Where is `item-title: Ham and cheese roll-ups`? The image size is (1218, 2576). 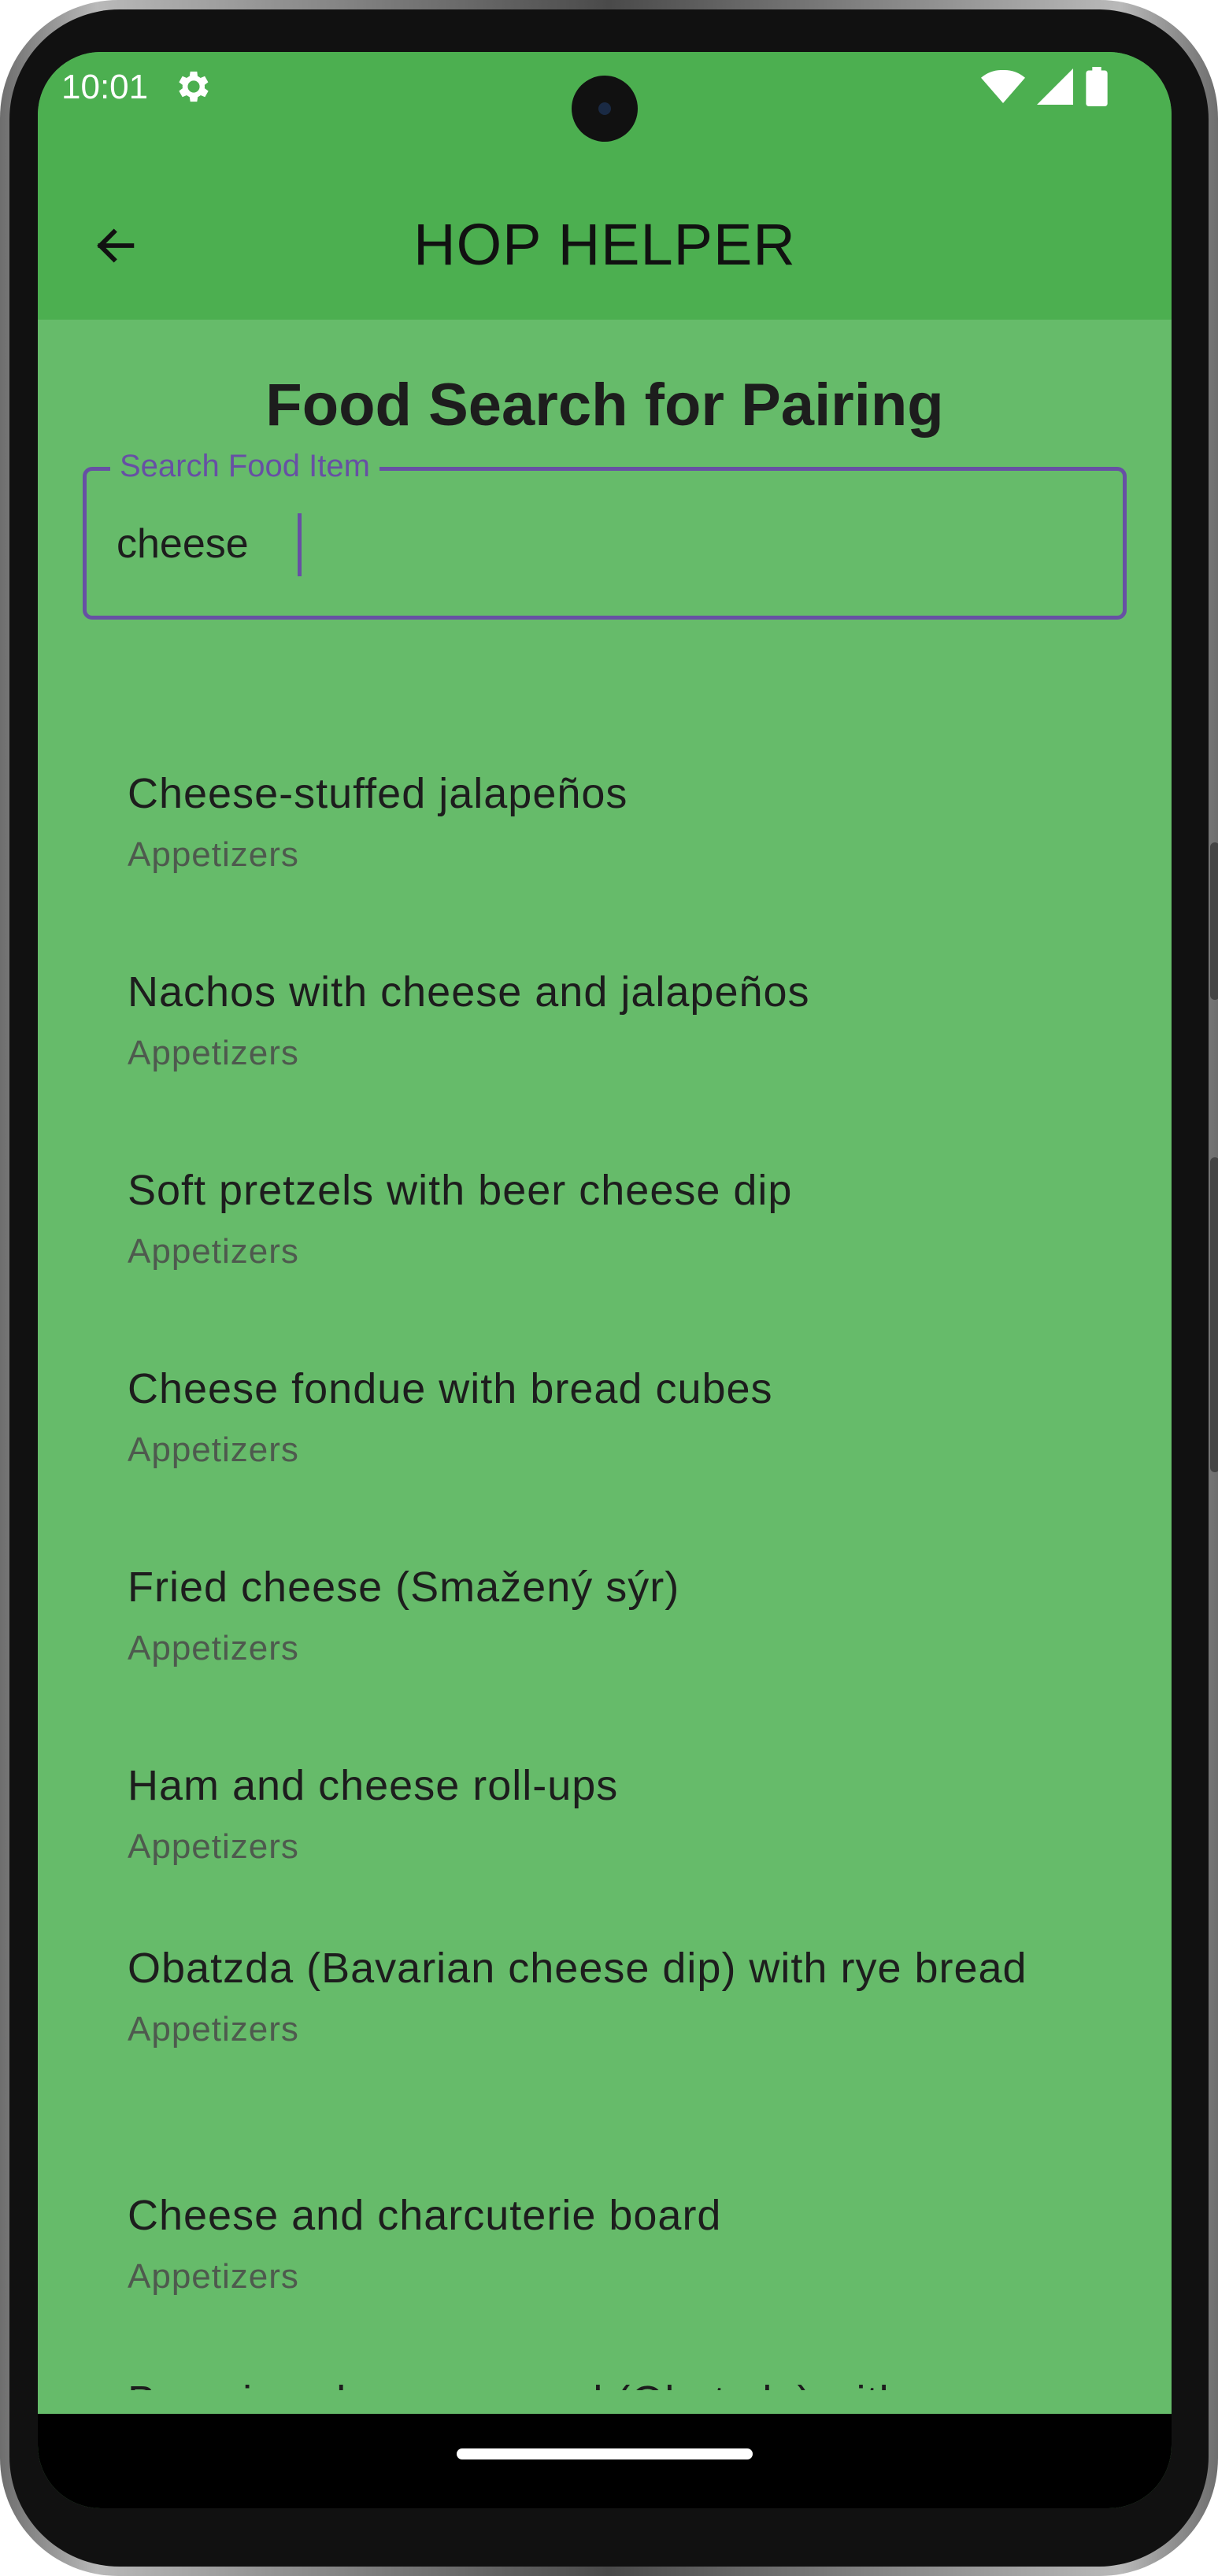 item-title: Ham and cheese roll-ups is located at coordinates (373, 1785).